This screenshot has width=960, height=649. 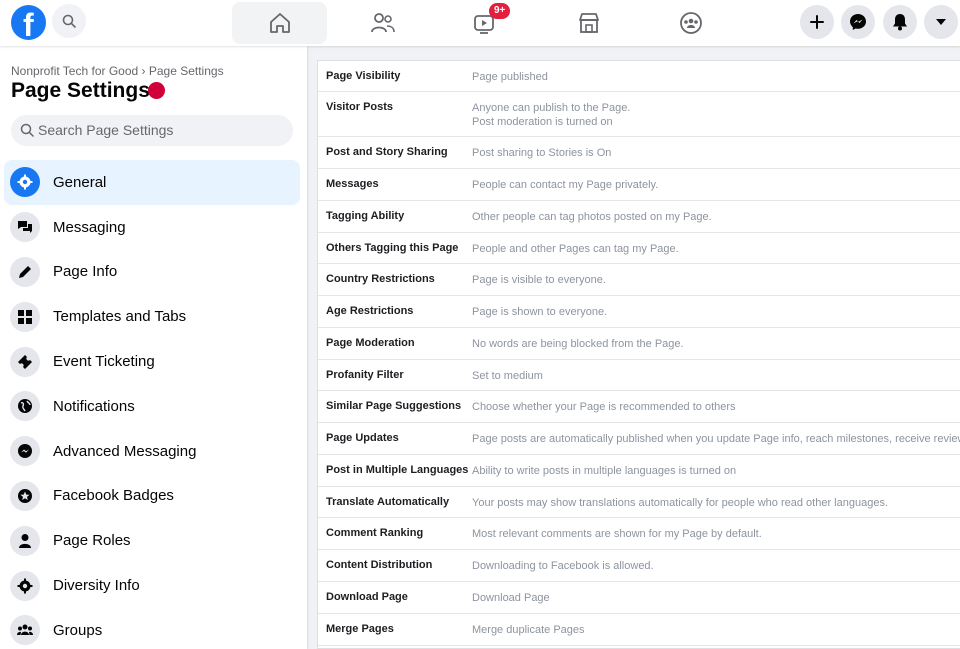 I want to click on notifications-button, so click(x=900, y=22).